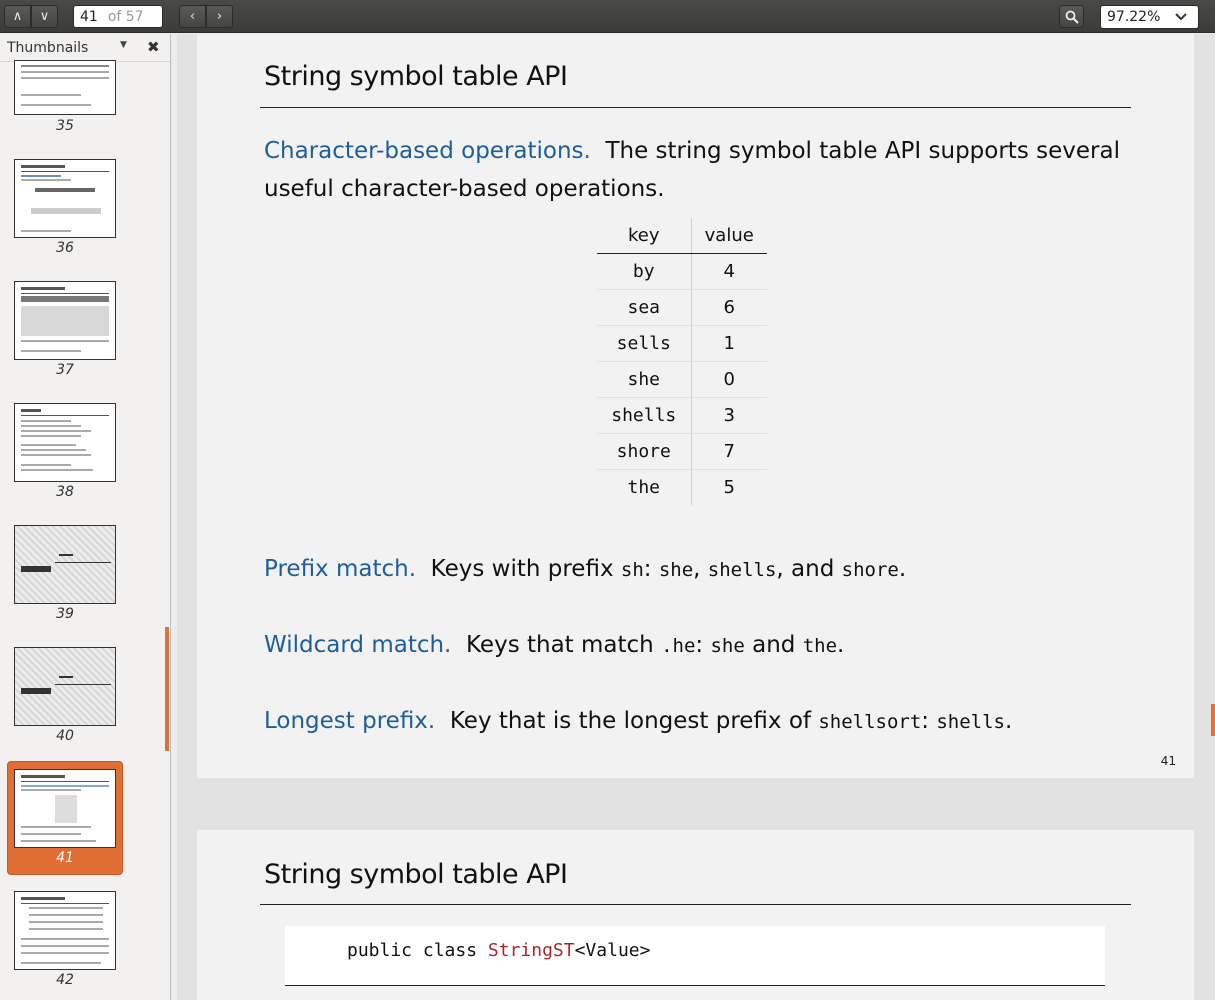  I want to click on table-header-value: value, so click(729, 236).